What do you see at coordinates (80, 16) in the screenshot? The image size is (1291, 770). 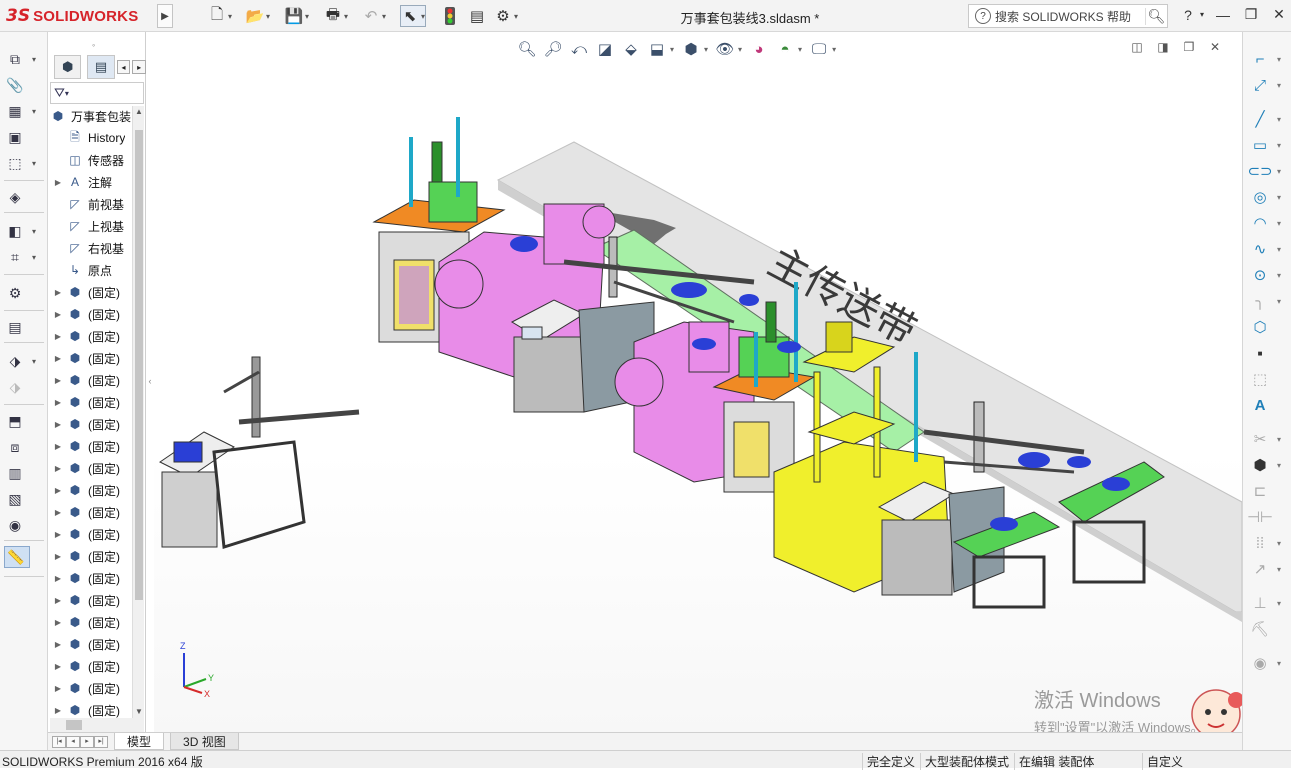 I see `solidworks-logo: 3S SOLIDWORKS` at bounding box center [80, 16].